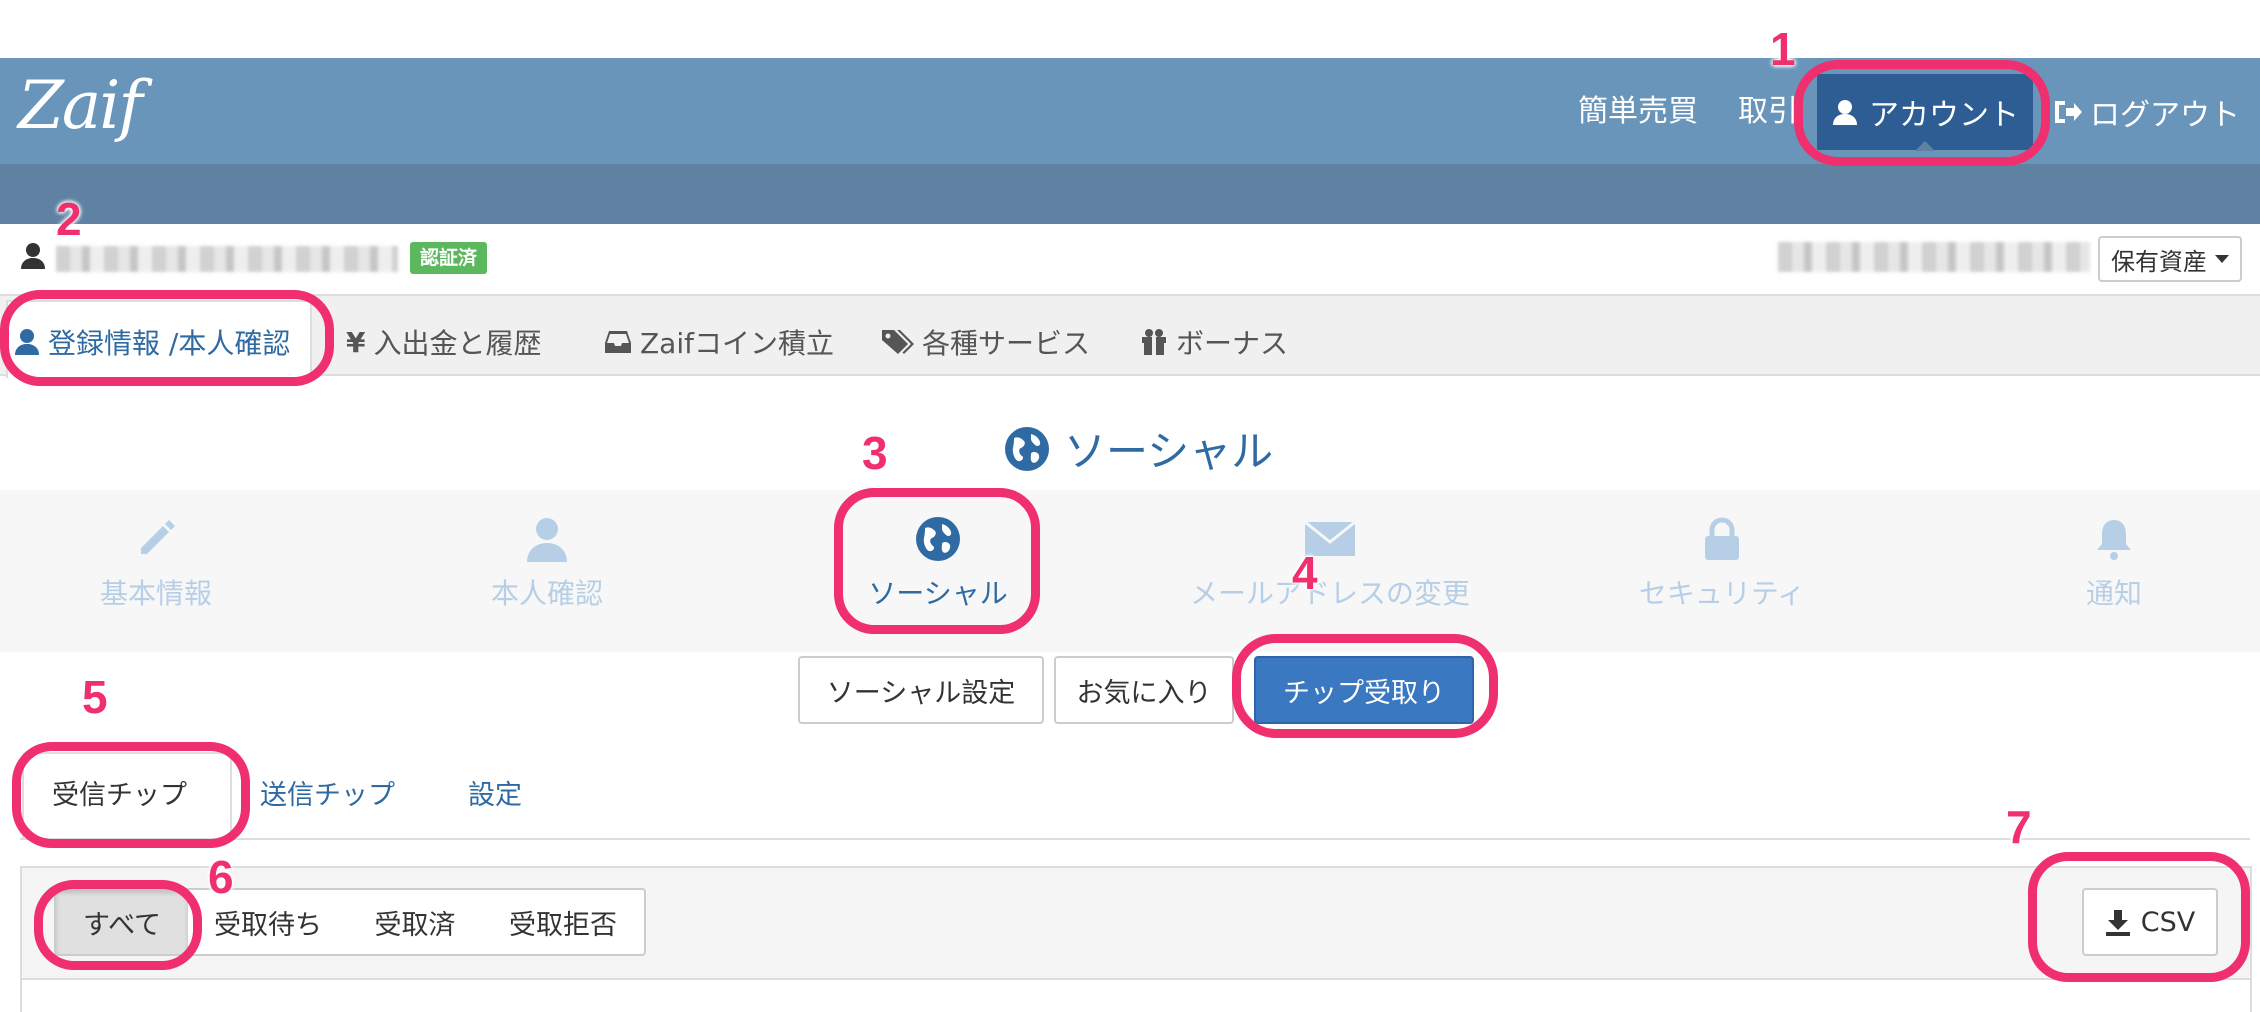  I want to click on verified-badge: 認証済, so click(449, 258).